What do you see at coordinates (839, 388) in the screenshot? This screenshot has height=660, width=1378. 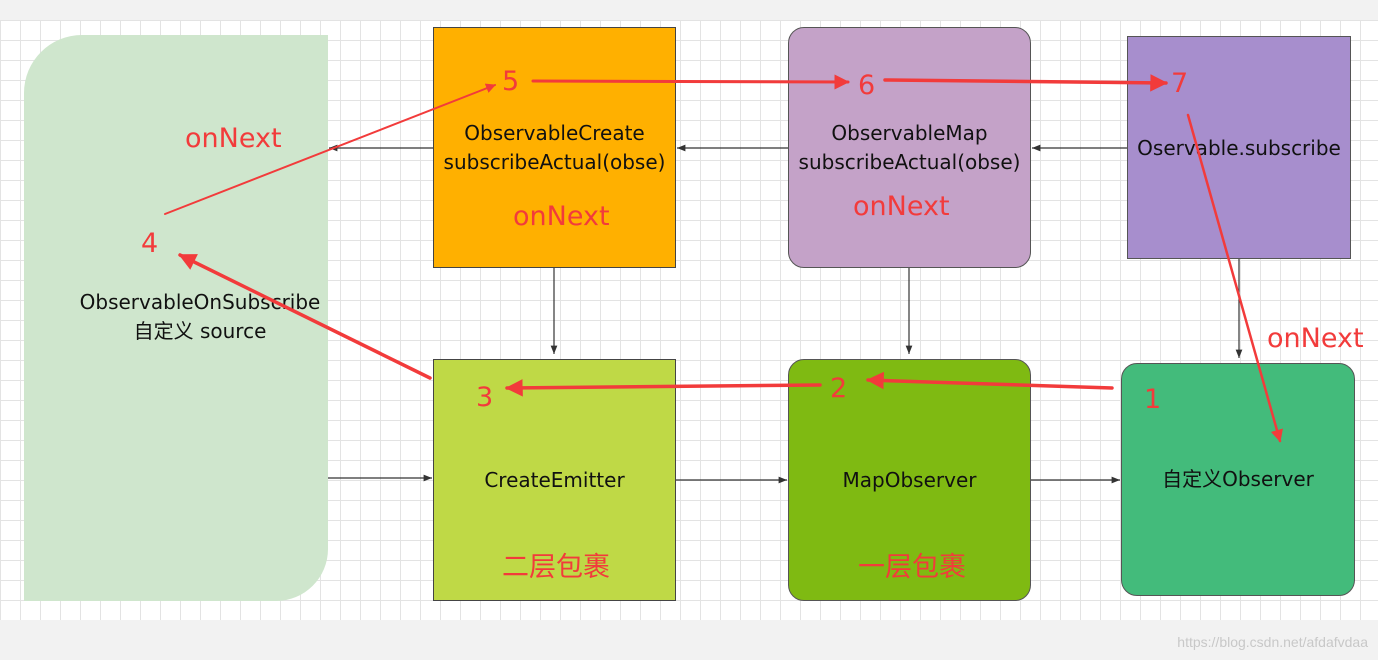 I see `step-2-label: 2` at bounding box center [839, 388].